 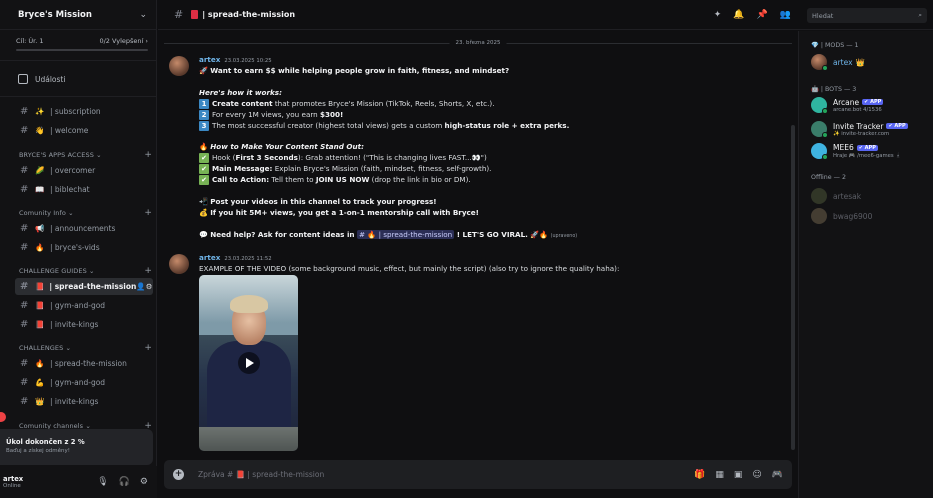 What do you see at coordinates (841, 216) in the screenshot?
I see `member-item: bwag6900` at bounding box center [841, 216].